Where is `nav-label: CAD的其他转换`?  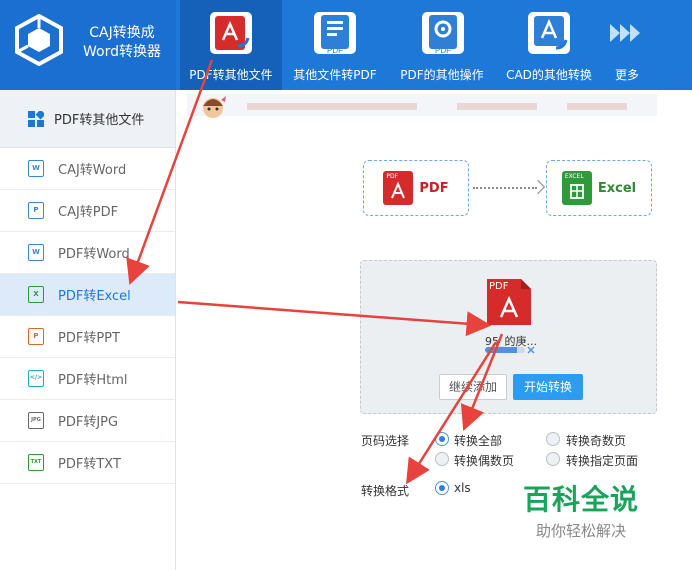
nav-label: CAD的其他转换 is located at coordinates (549, 75).